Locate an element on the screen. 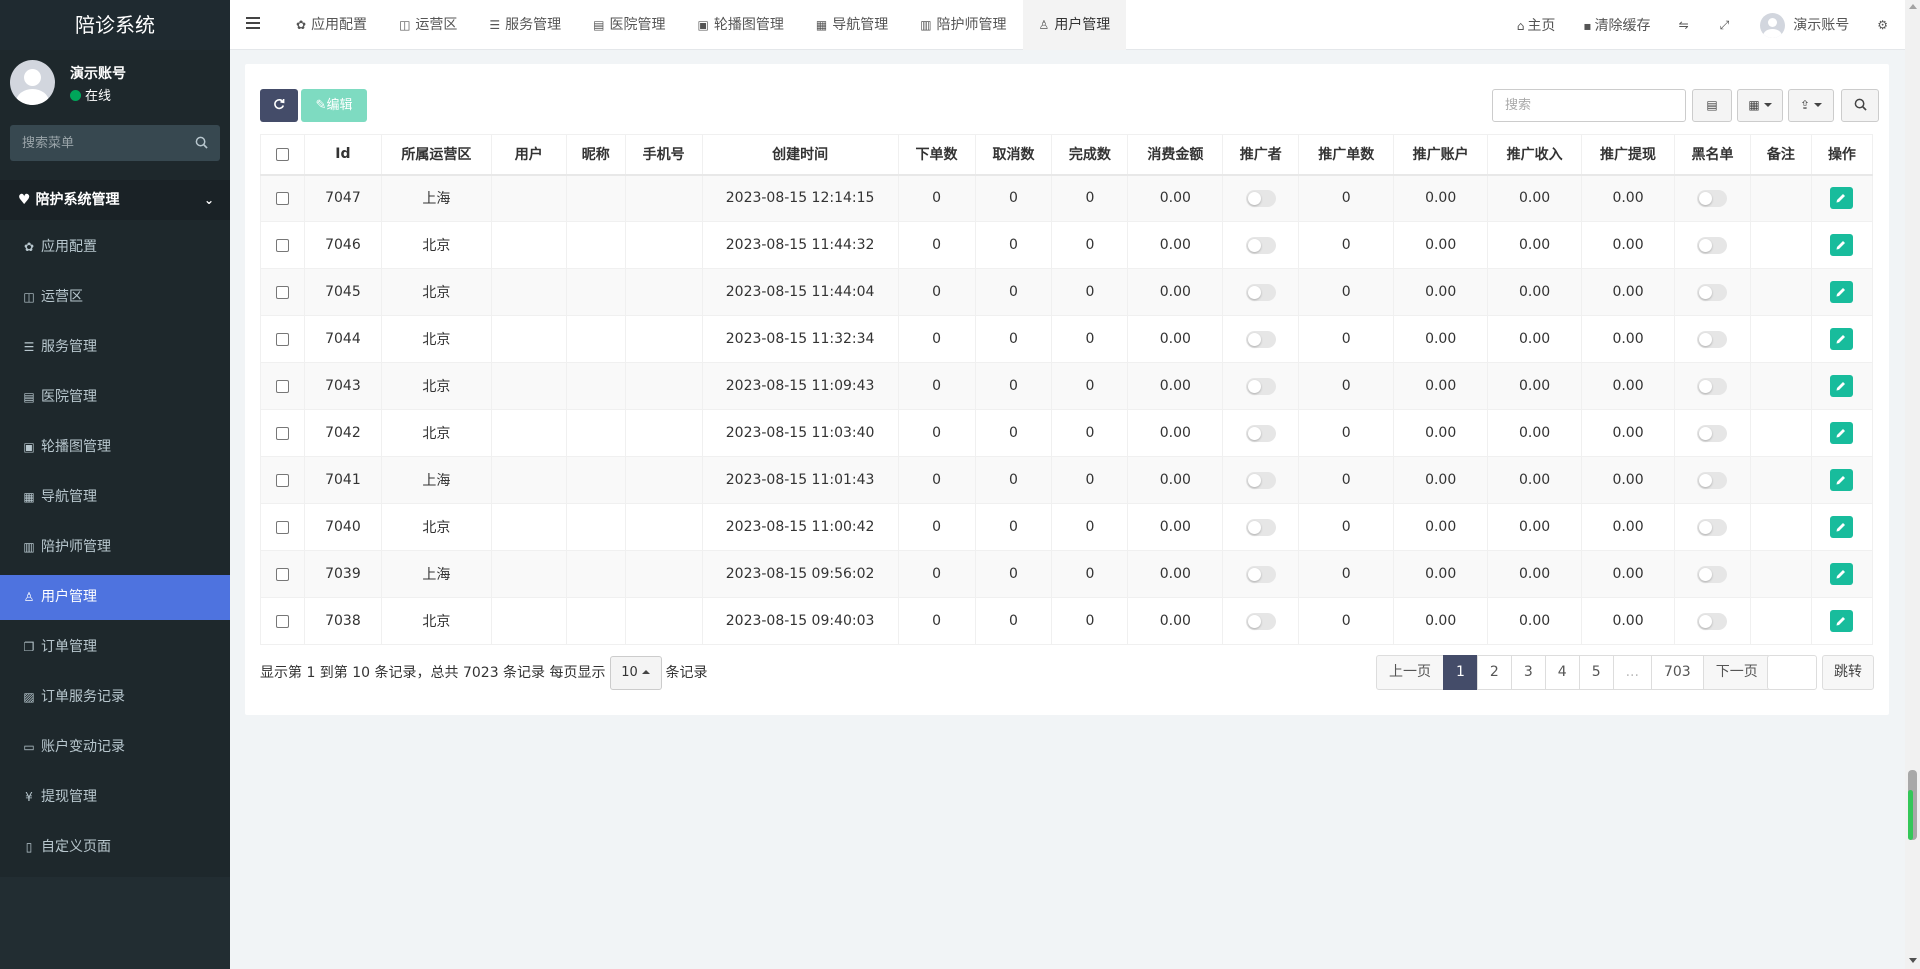 Image resolution: width=1920 pixels, height=969 pixels. tab-hospitals: ▤ 医院管理 is located at coordinates (629, 25).